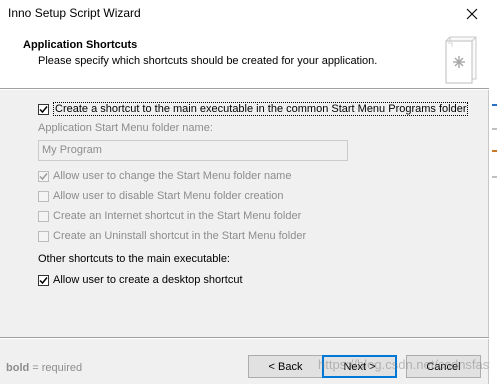 Image resolution: width=498 pixels, height=384 pixels. I want to click on cancel-button: Cancel, so click(443, 366).